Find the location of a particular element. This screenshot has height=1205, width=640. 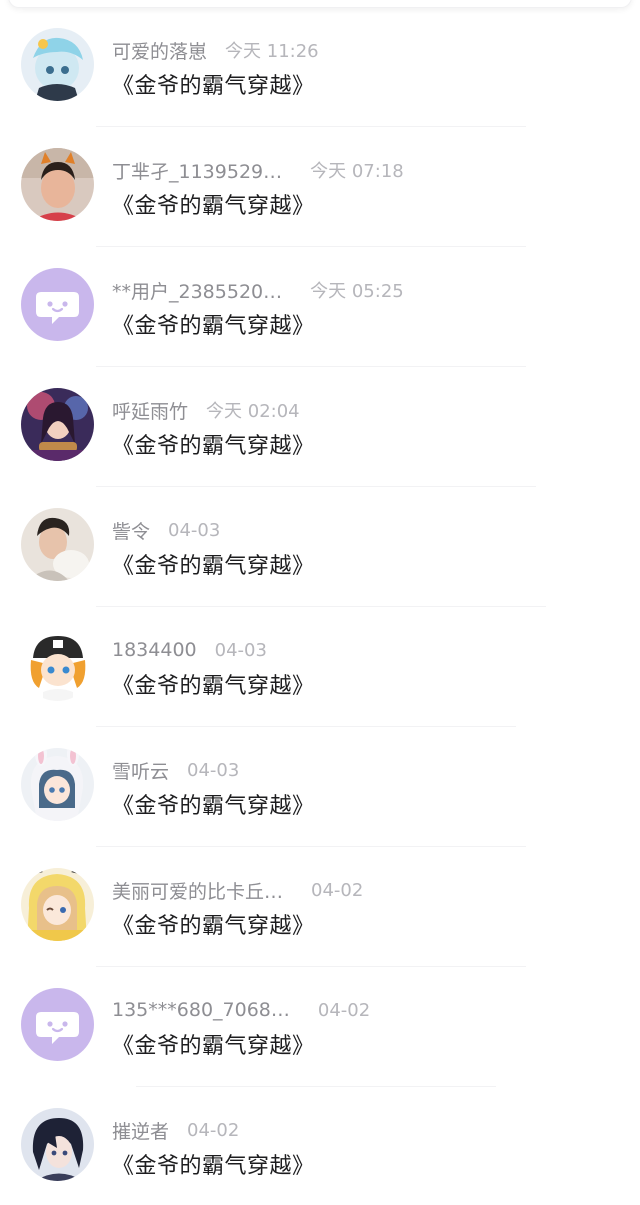

comment-meta: **用户_2385520… 今天 05:25 is located at coordinates (258, 290).